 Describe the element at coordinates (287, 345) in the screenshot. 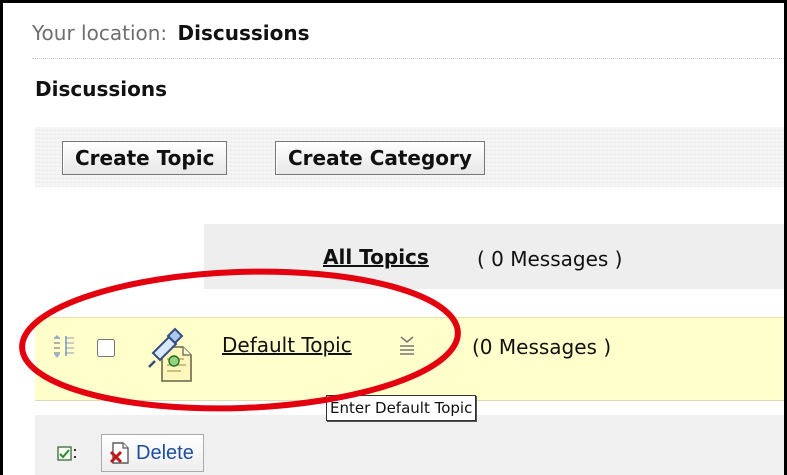

I see `default-topic-link: Default Topic` at that location.